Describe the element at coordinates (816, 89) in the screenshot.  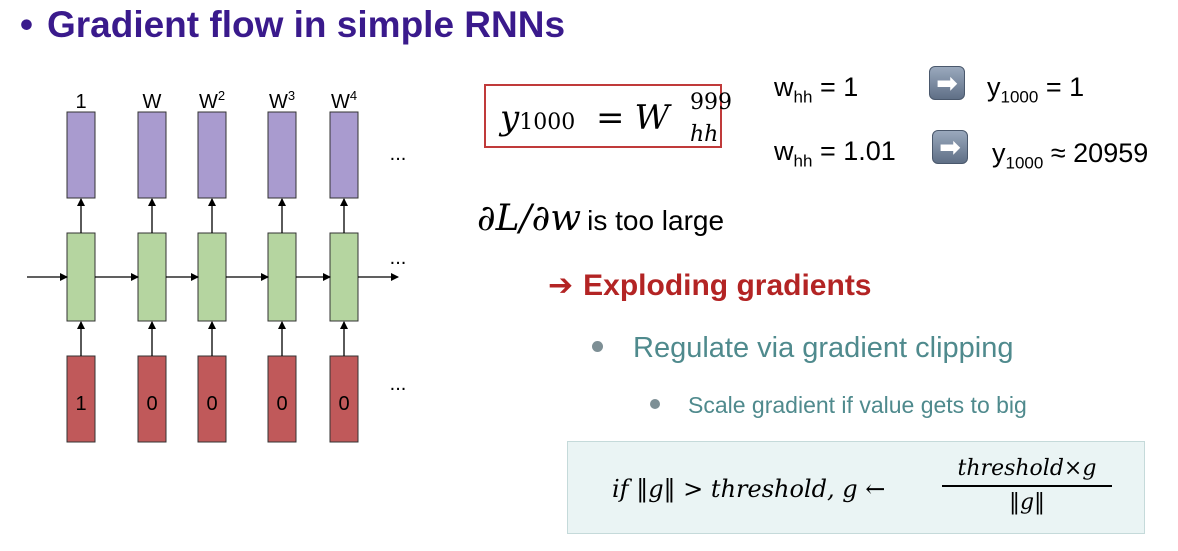
I see `example-1-w: whh = 1` at that location.